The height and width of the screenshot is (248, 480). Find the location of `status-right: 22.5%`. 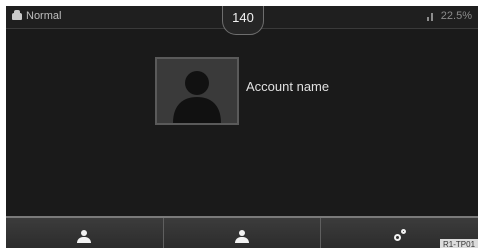

status-right: 22.5% is located at coordinates (449, 16).